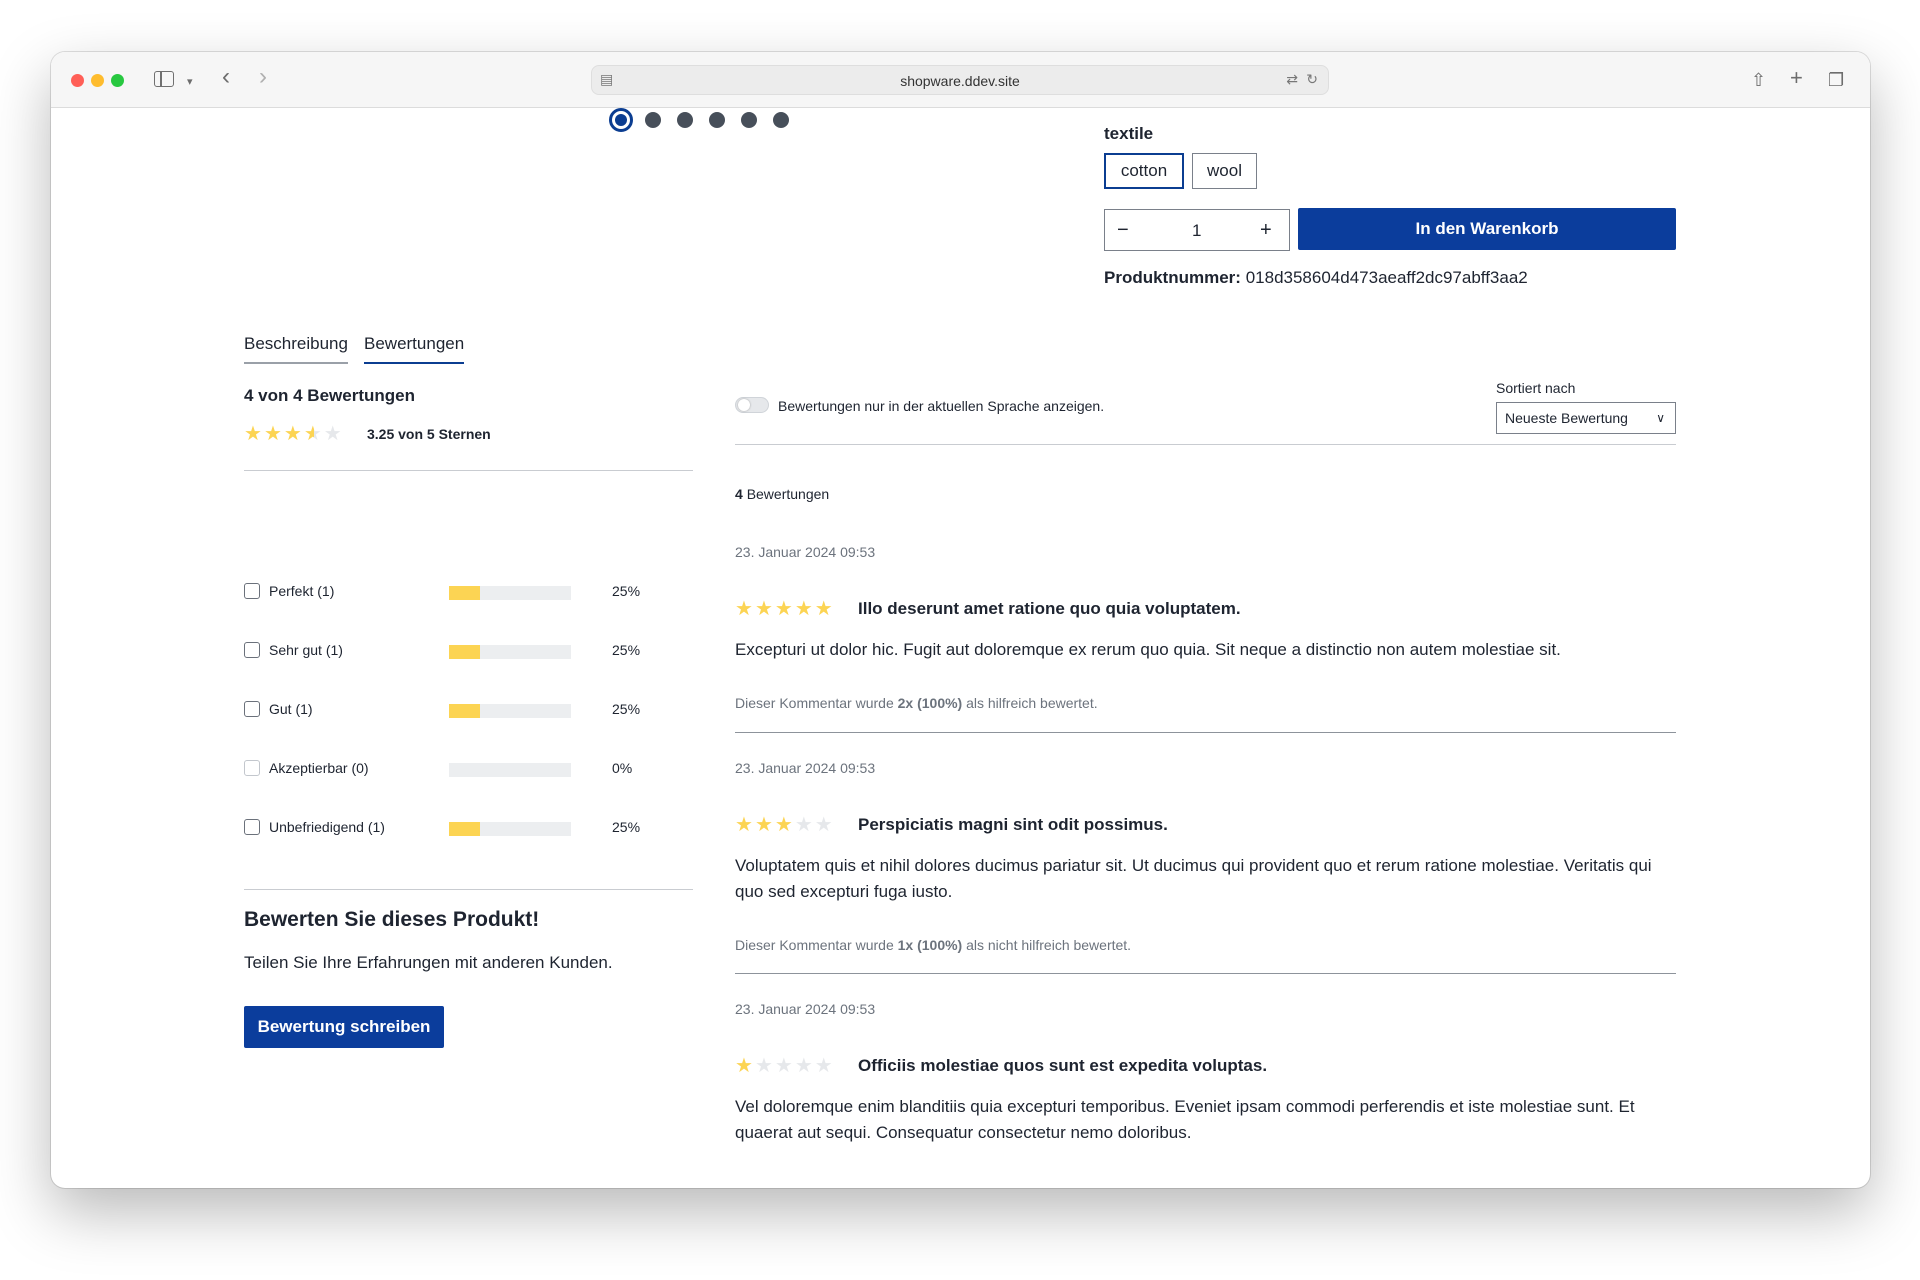 The height and width of the screenshot is (1280, 1920). Describe the element at coordinates (164, 79) in the screenshot. I see `sidebar-icon` at that location.